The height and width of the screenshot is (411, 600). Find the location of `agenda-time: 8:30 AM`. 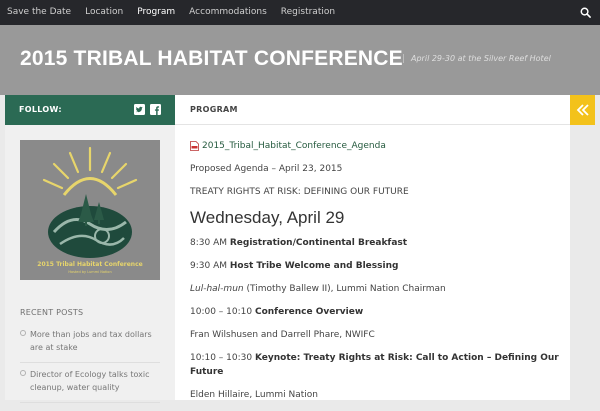

agenda-time: 8:30 AM is located at coordinates (208, 243).